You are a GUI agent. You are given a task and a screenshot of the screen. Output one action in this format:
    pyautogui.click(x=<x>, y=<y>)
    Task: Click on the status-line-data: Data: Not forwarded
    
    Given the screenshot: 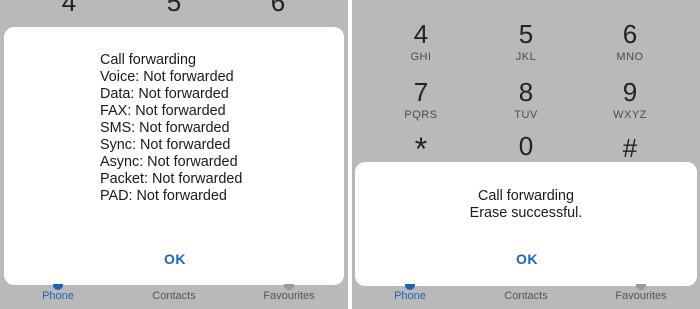 What is the action you would take?
    pyautogui.click(x=164, y=94)
    